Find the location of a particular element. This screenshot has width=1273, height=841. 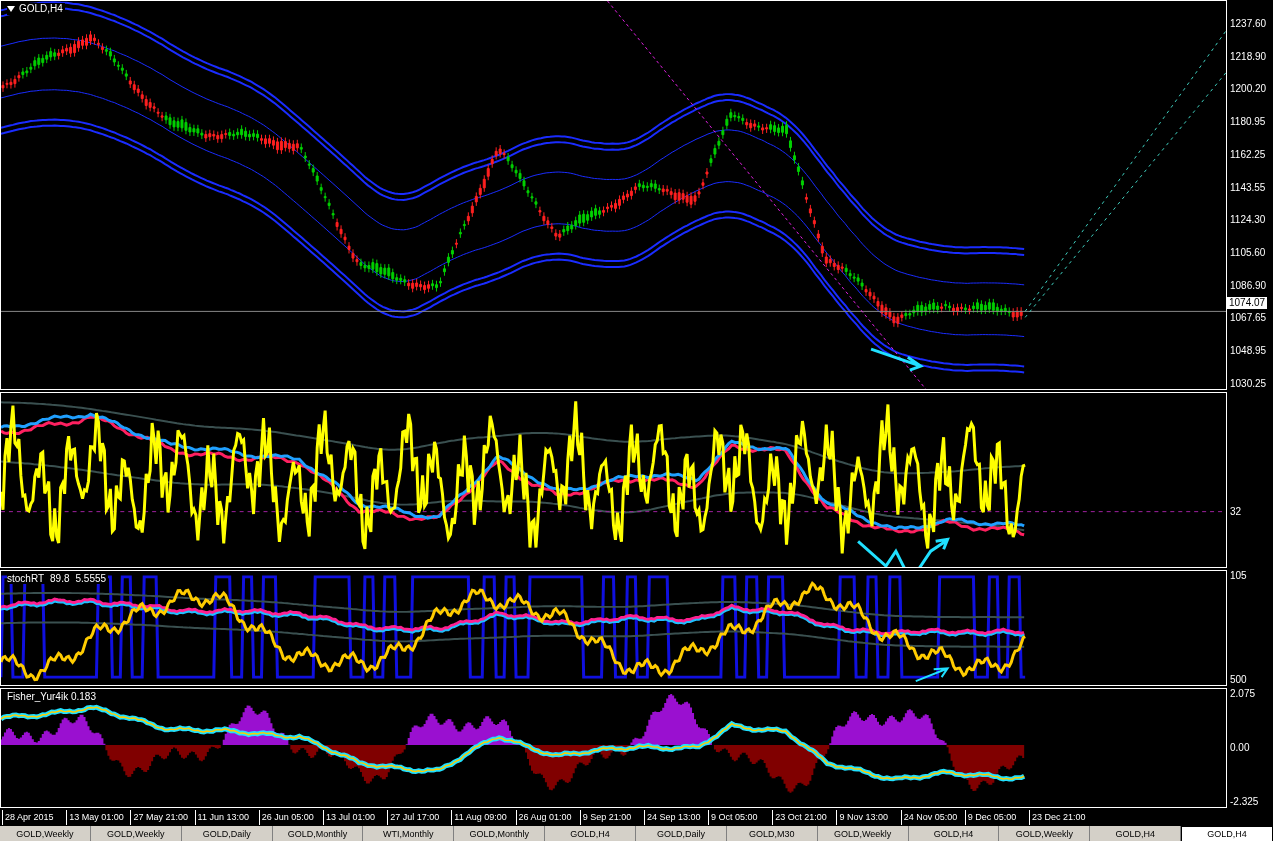

axis-label: 1218.90 is located at coordinates (1249, 56).